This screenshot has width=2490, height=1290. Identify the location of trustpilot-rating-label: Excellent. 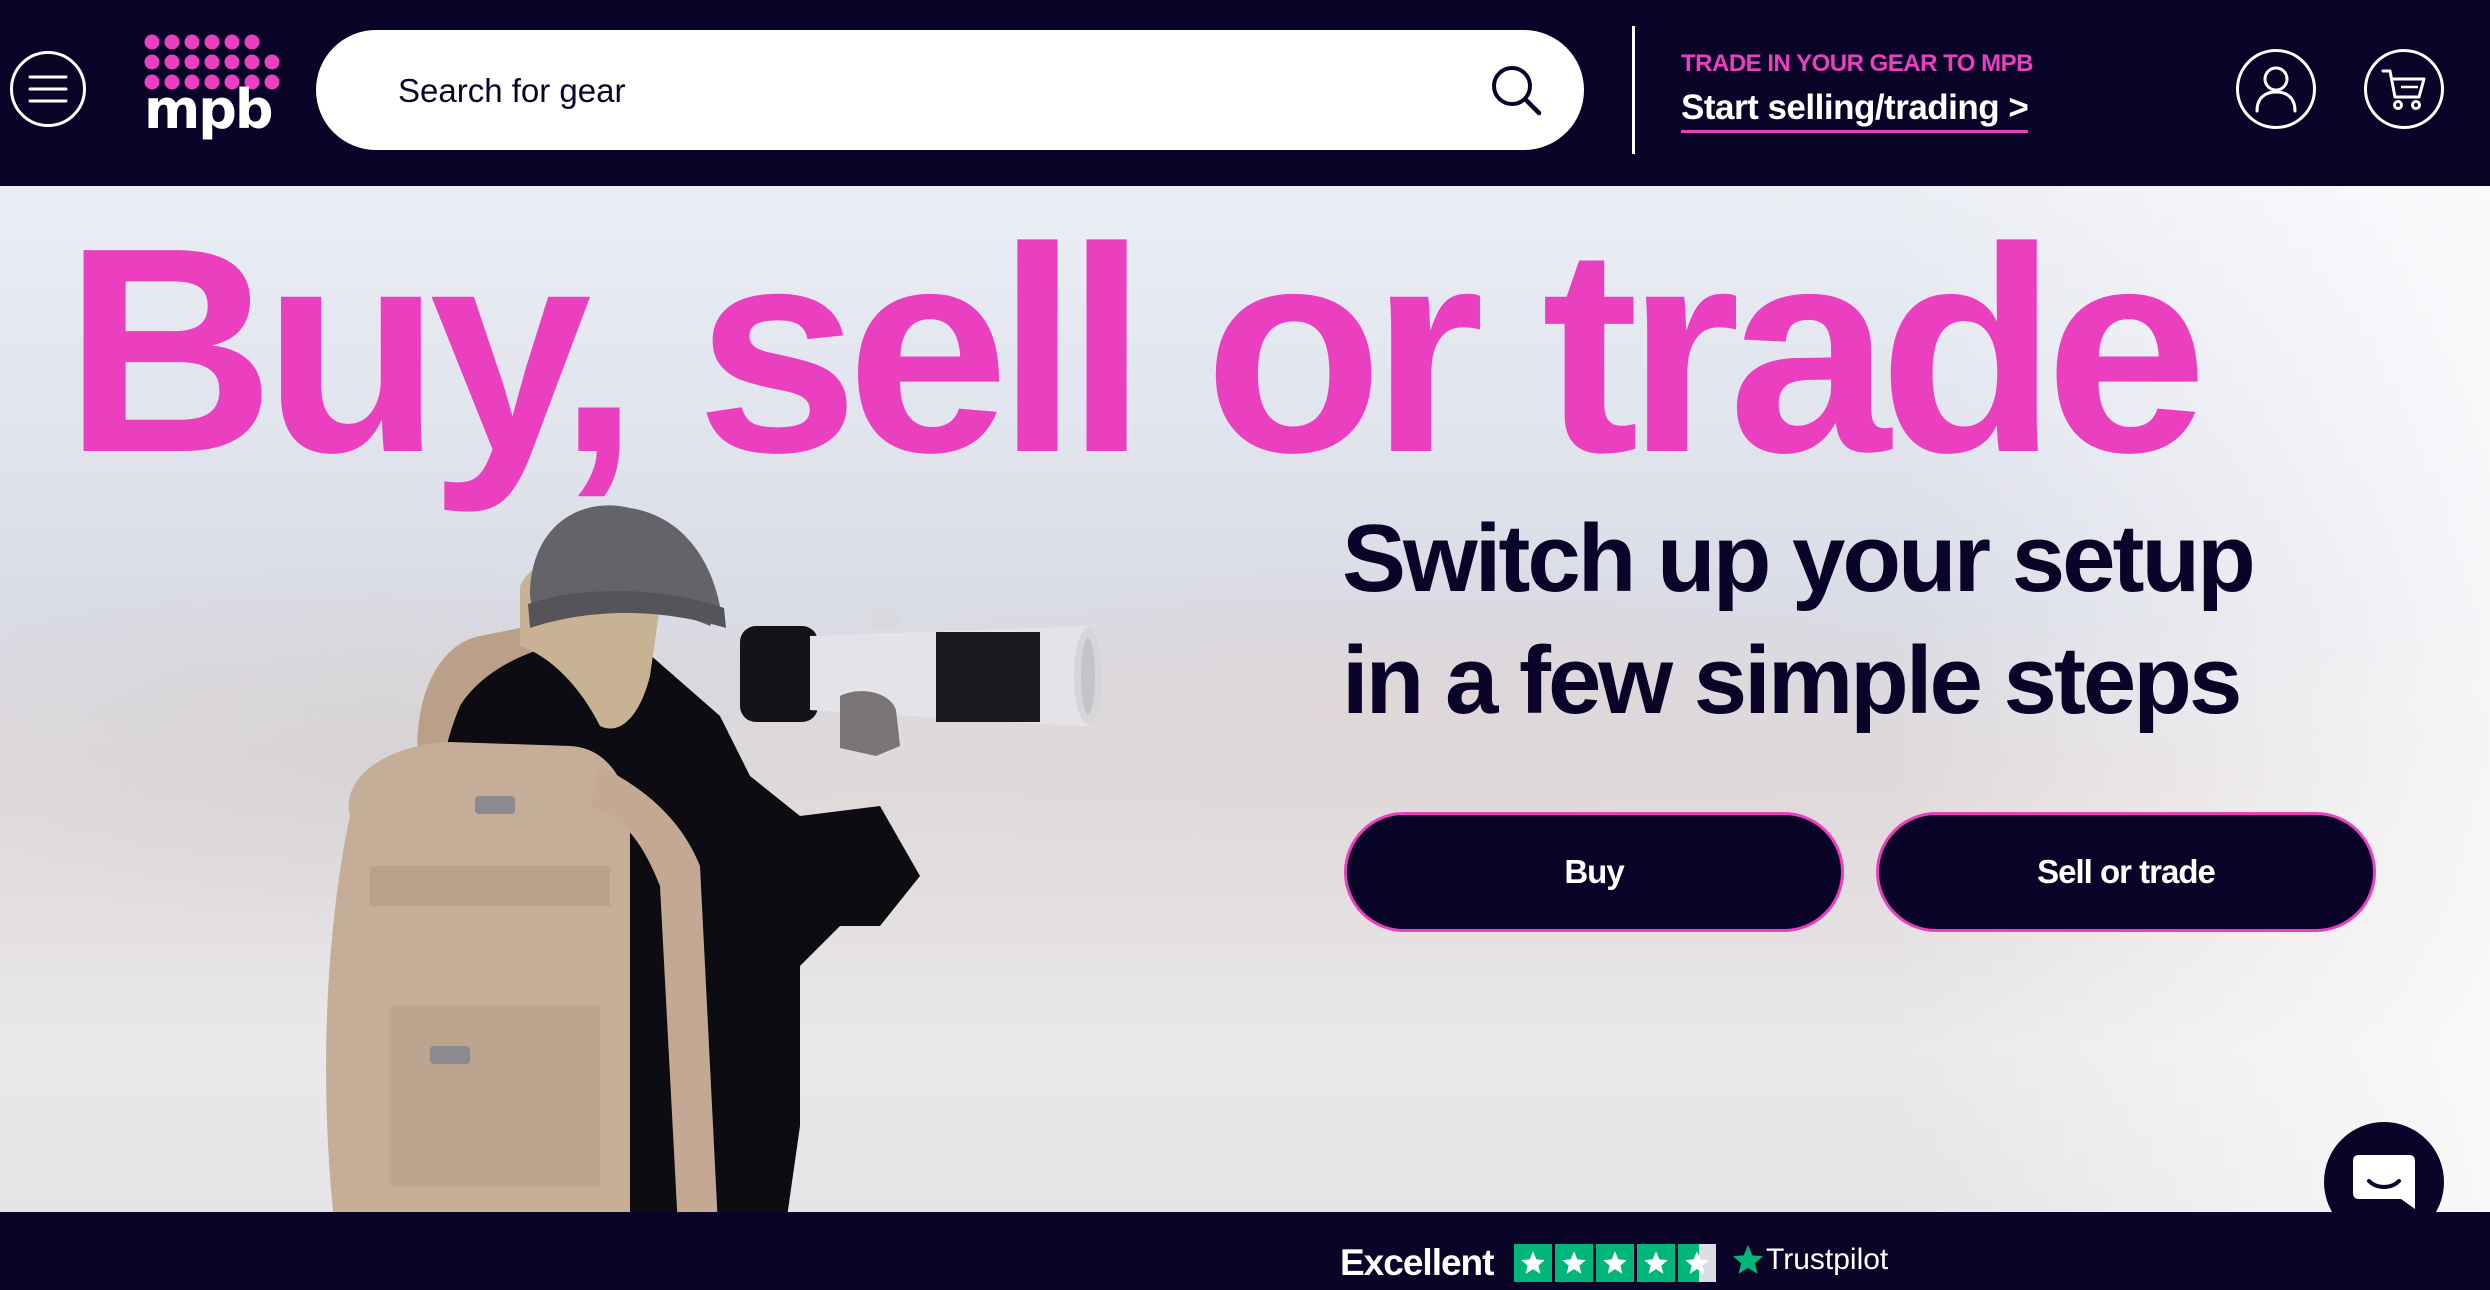
(1417, 1262).